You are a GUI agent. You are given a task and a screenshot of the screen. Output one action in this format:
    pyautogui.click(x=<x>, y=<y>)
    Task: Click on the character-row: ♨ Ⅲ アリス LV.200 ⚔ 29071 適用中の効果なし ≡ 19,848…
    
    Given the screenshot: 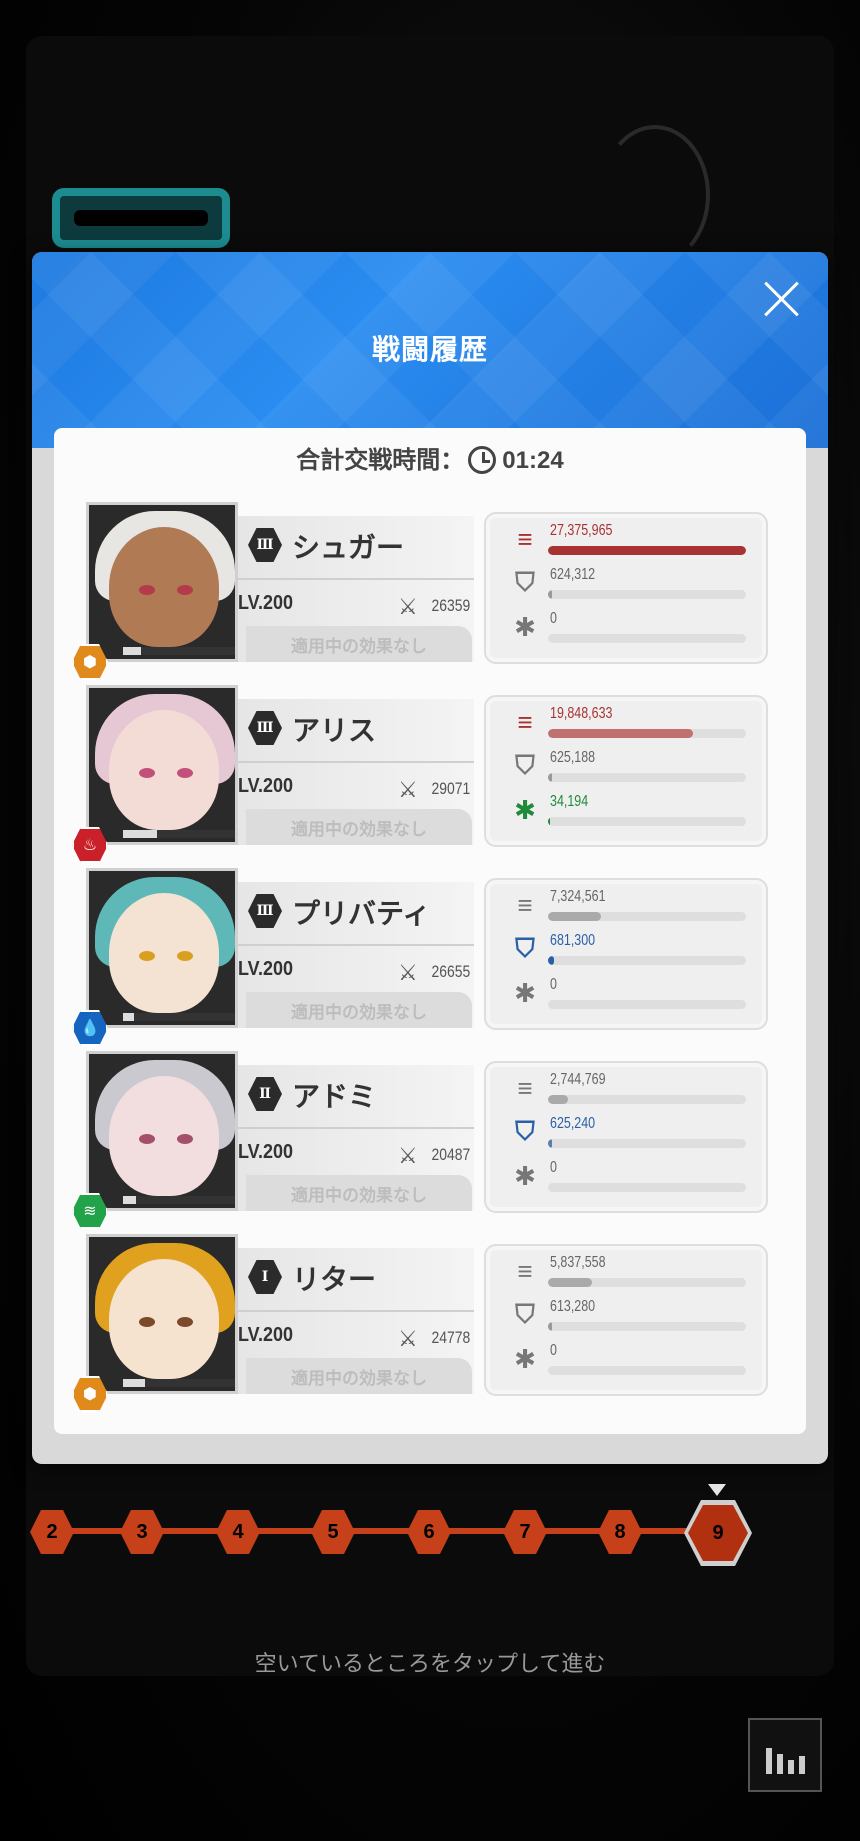 What is the action you would take?
    pyautogui.click(x=424, y=774)
    